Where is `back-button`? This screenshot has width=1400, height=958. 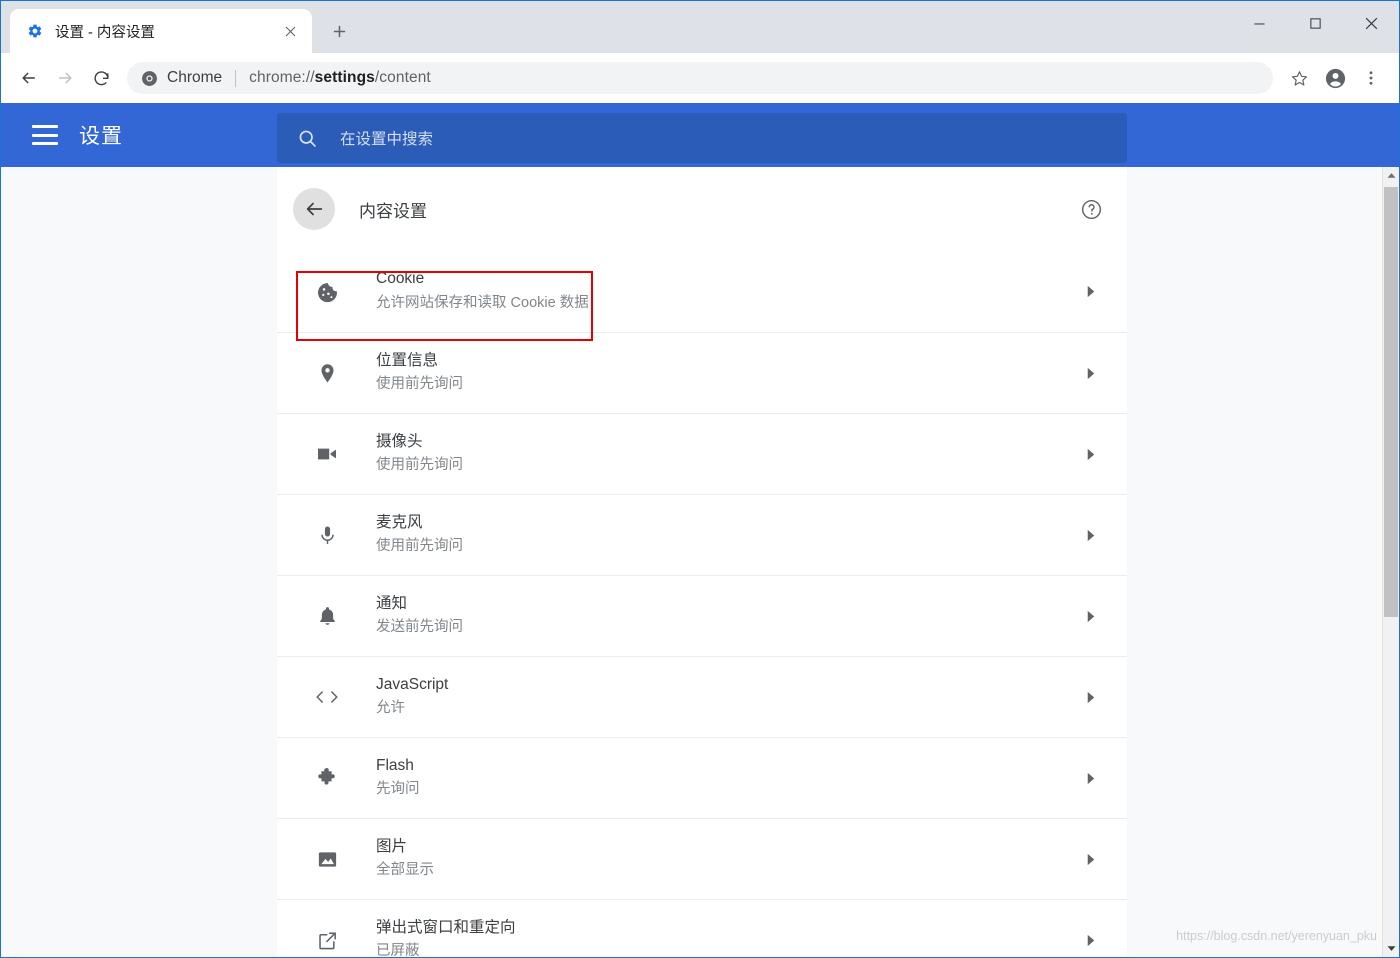 back-button is located at coordinates (29, 78).